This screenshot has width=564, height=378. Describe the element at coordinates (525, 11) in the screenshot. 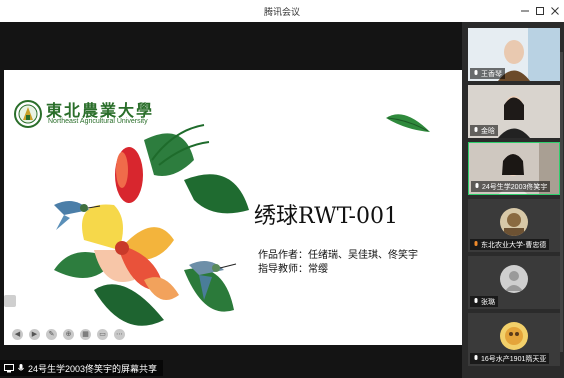

I see `minimize-icon` at that location.